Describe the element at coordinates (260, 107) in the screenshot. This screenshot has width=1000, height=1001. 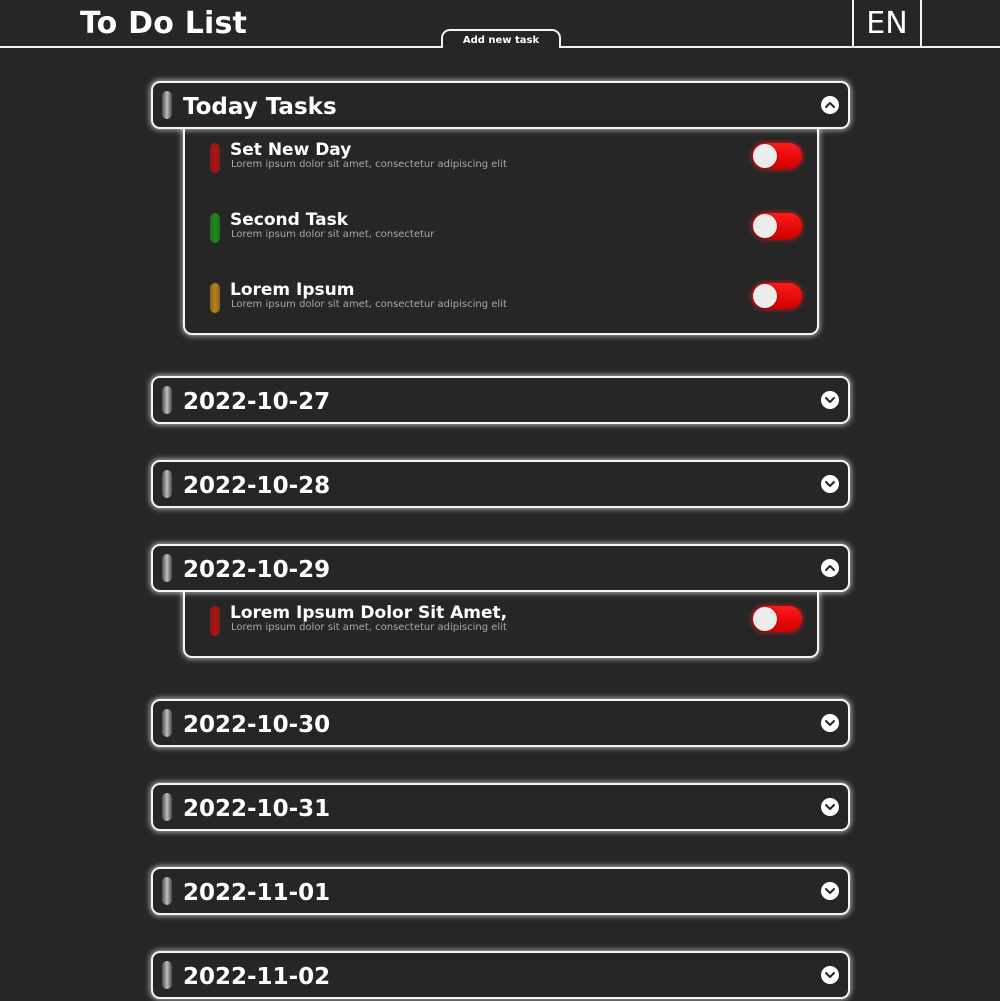
I see `section-title: Today Tasks` at that location.